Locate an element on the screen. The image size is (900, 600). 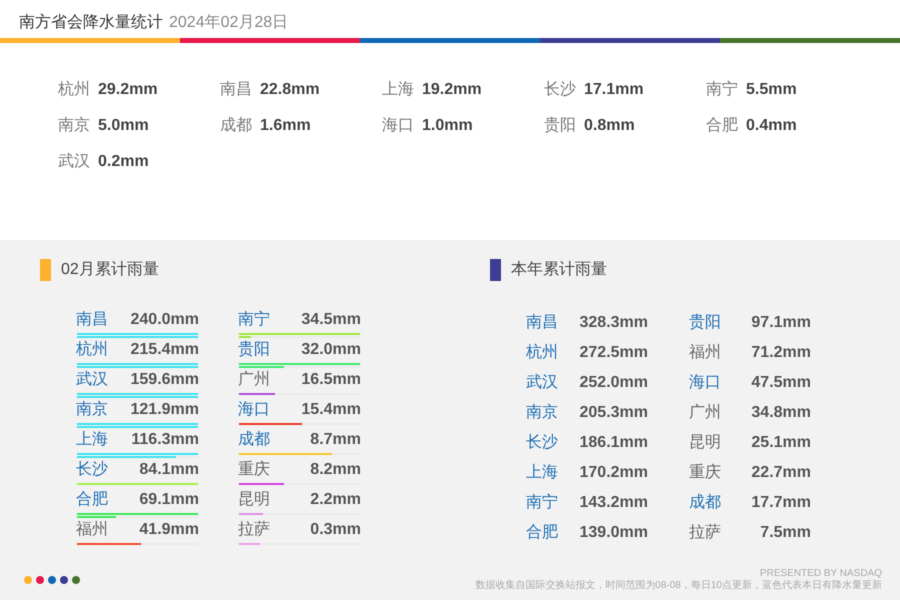
rainfall-value: 0.3mm is located at coordinates (335, 530).